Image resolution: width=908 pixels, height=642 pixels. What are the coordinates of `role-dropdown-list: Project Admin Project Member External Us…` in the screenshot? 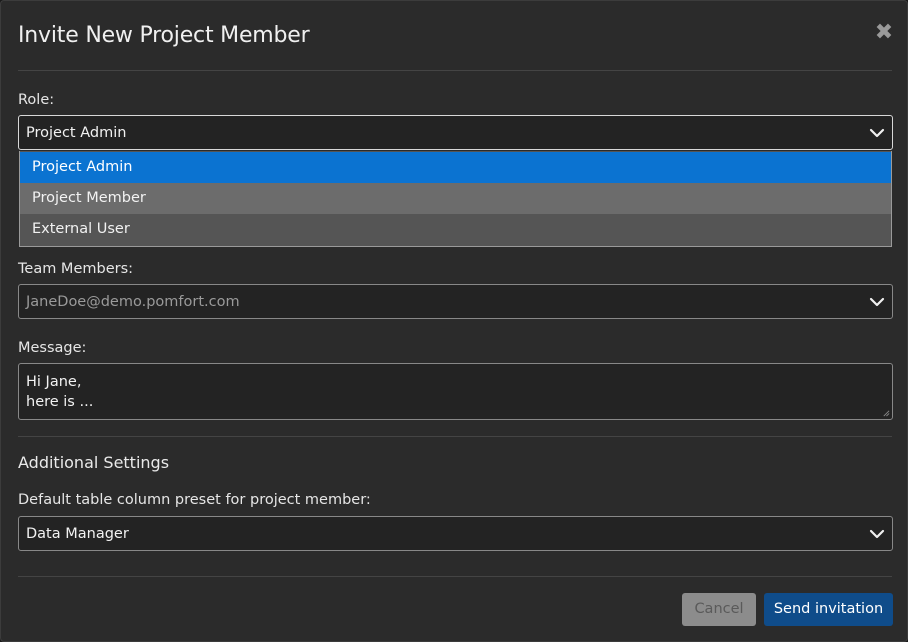 It's located at (455, 199).